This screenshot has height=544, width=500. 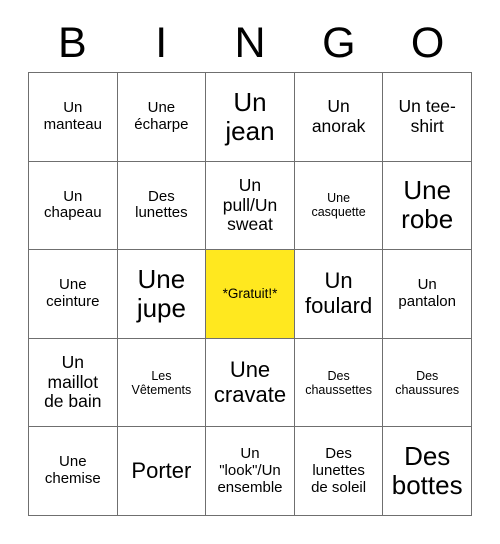 I want to click on bingo-cell-r4-c2: Les Vêtements, so click(x=162, y=383).